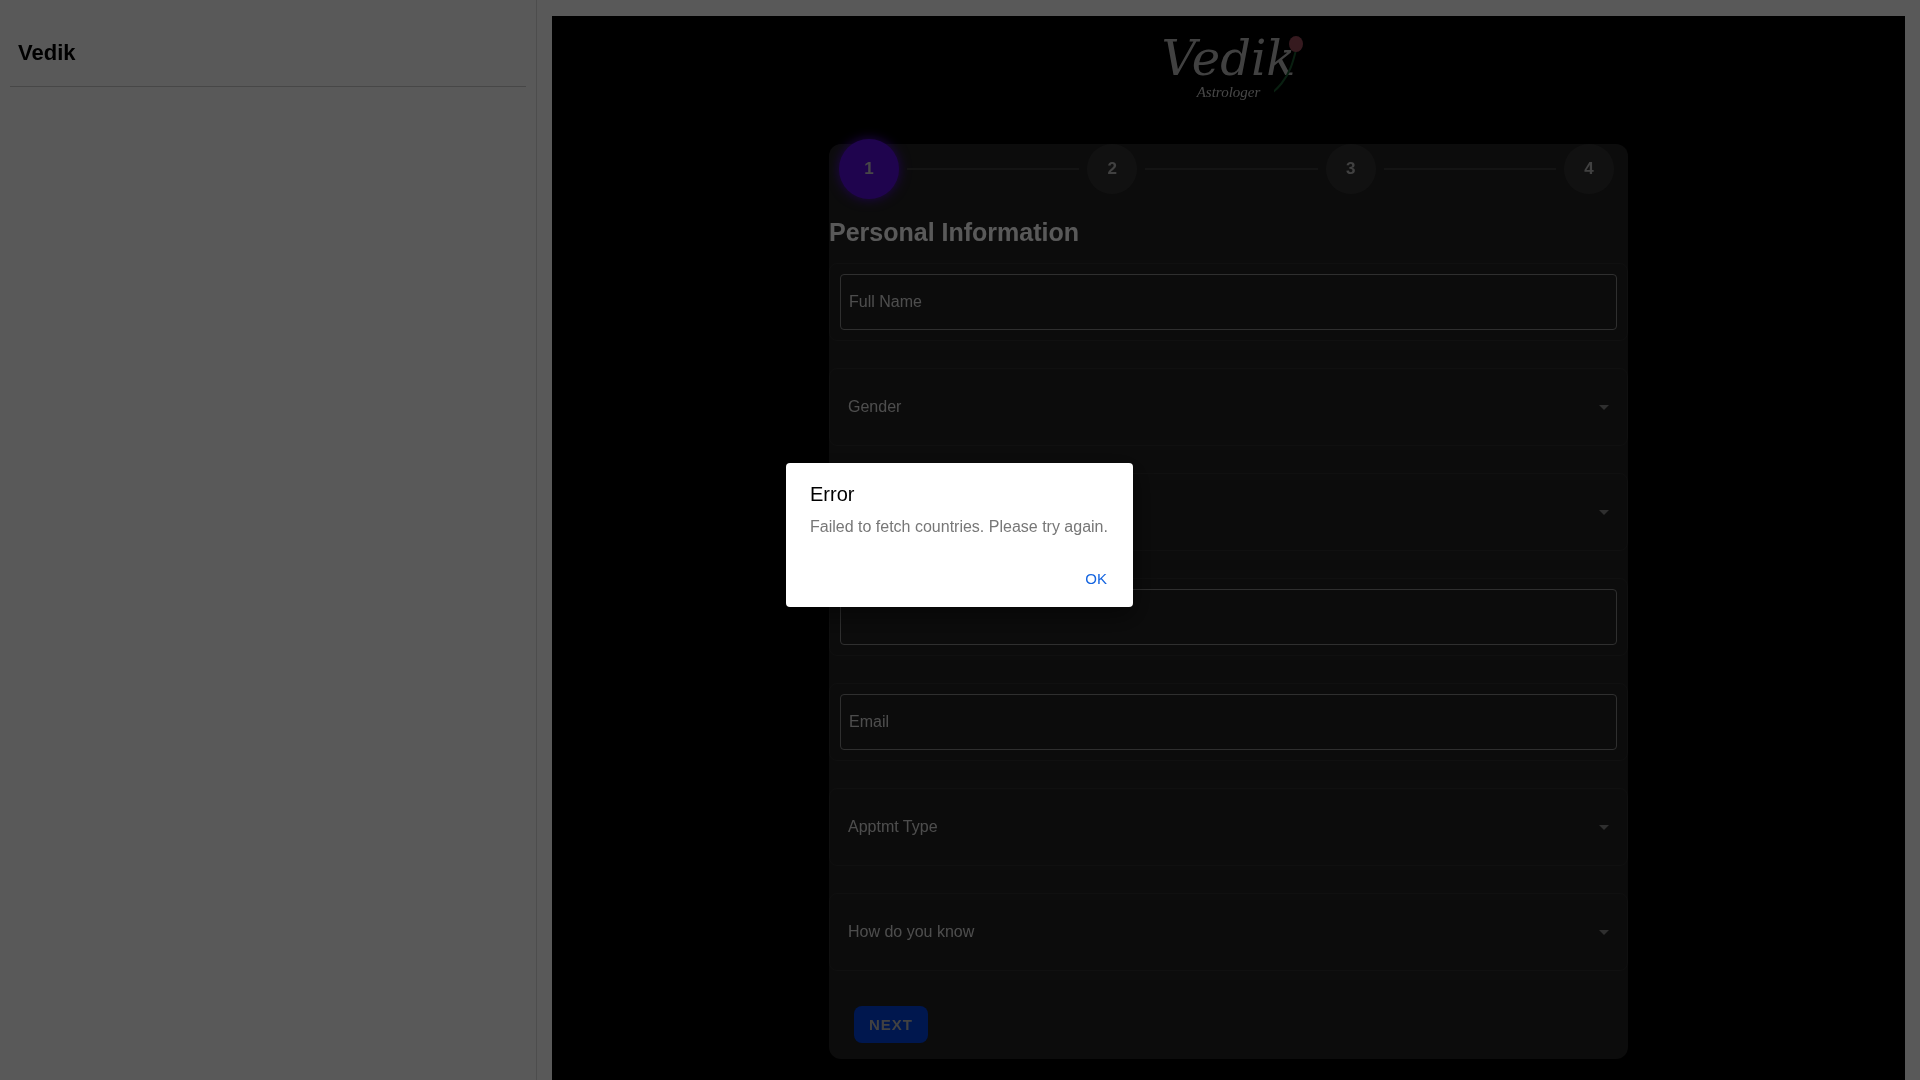 This screenshot has width=1920, height=1080. What do you see at coordinates (955, 232) in the screenshot?
I see `section-heading: Personal Information` at bounding box center [955, 232].